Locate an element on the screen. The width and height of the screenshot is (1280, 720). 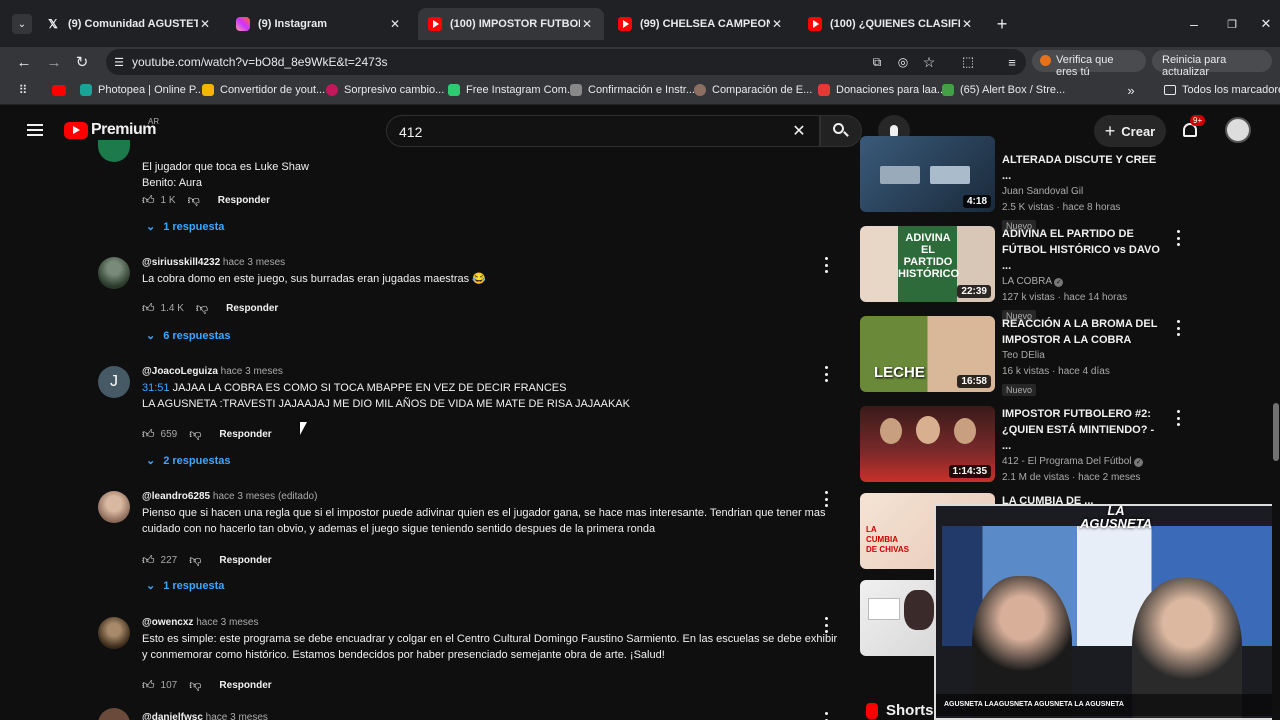
tab-chelsea: (99) CHELSEA CAMPEON DEL M ✕ is located at coordinates (701, 24).